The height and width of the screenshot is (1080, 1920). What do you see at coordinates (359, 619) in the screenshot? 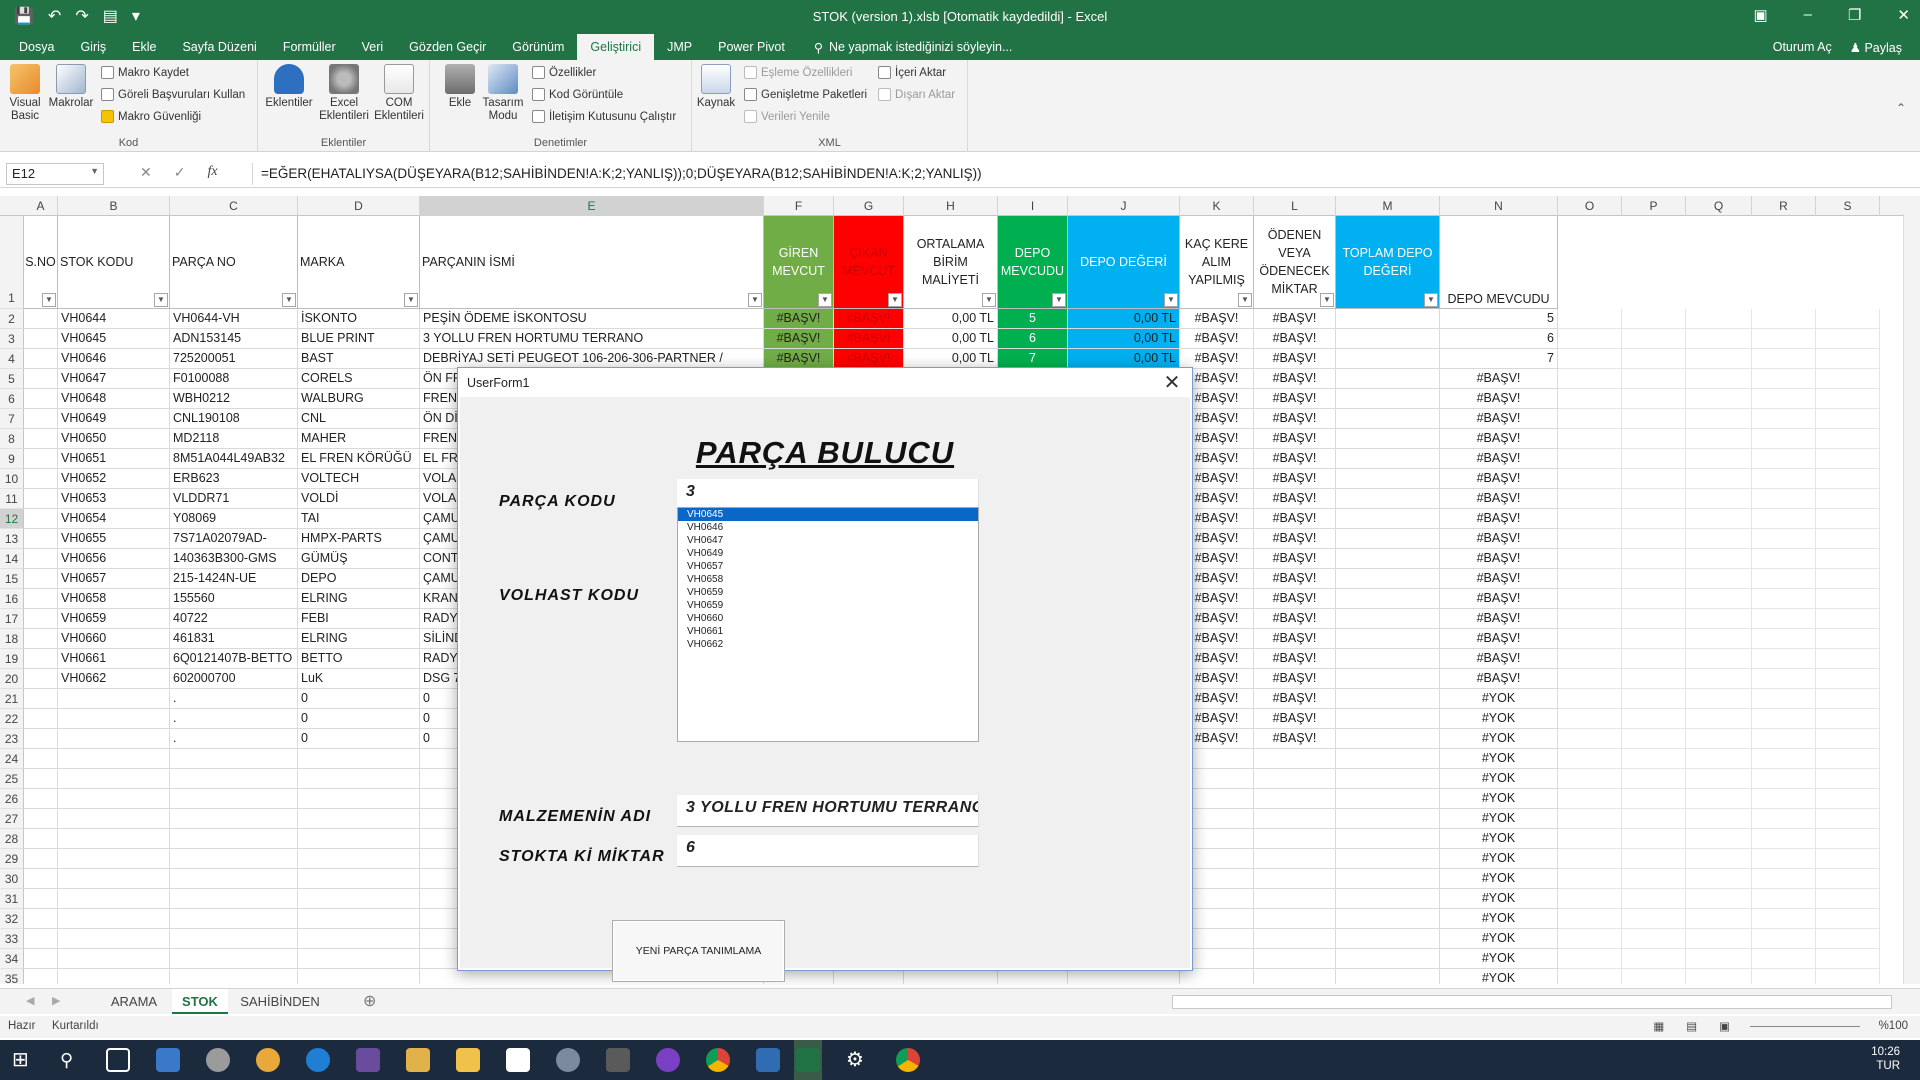
I see `cell-d: FEBI` at bounding box center [359, 619].